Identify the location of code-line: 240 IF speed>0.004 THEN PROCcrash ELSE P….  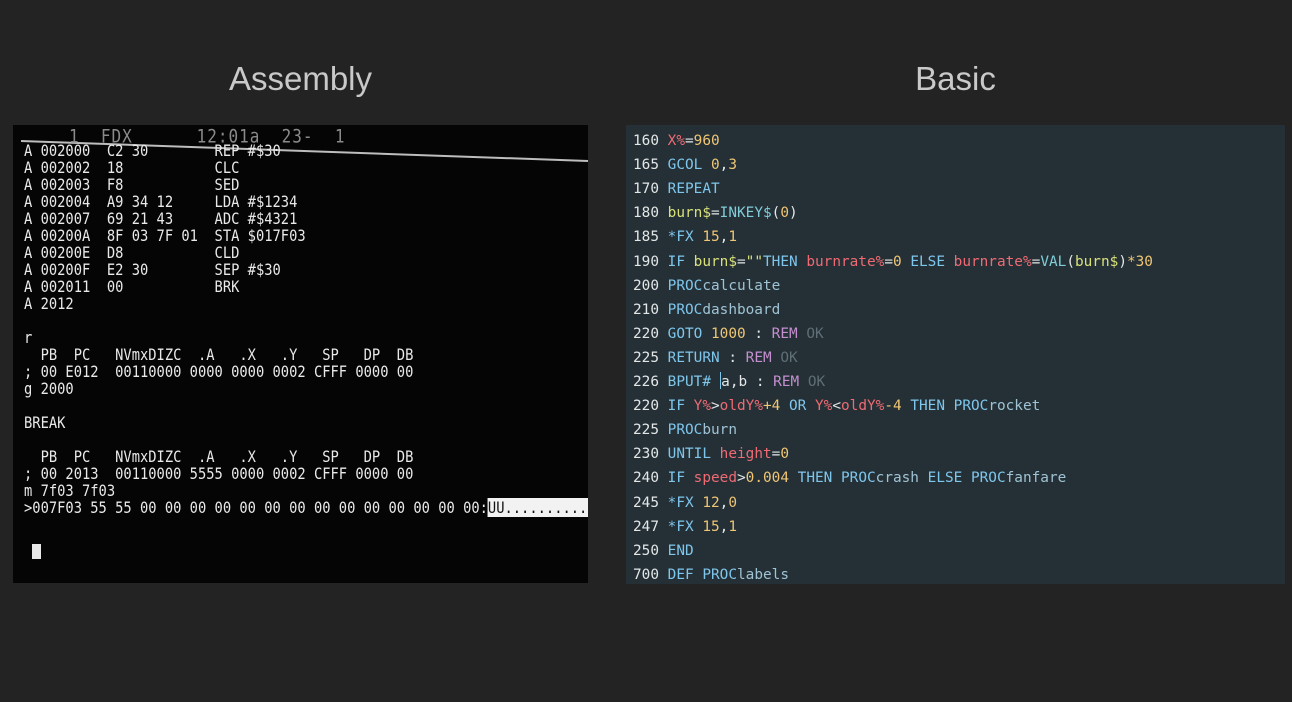
(849, 480).